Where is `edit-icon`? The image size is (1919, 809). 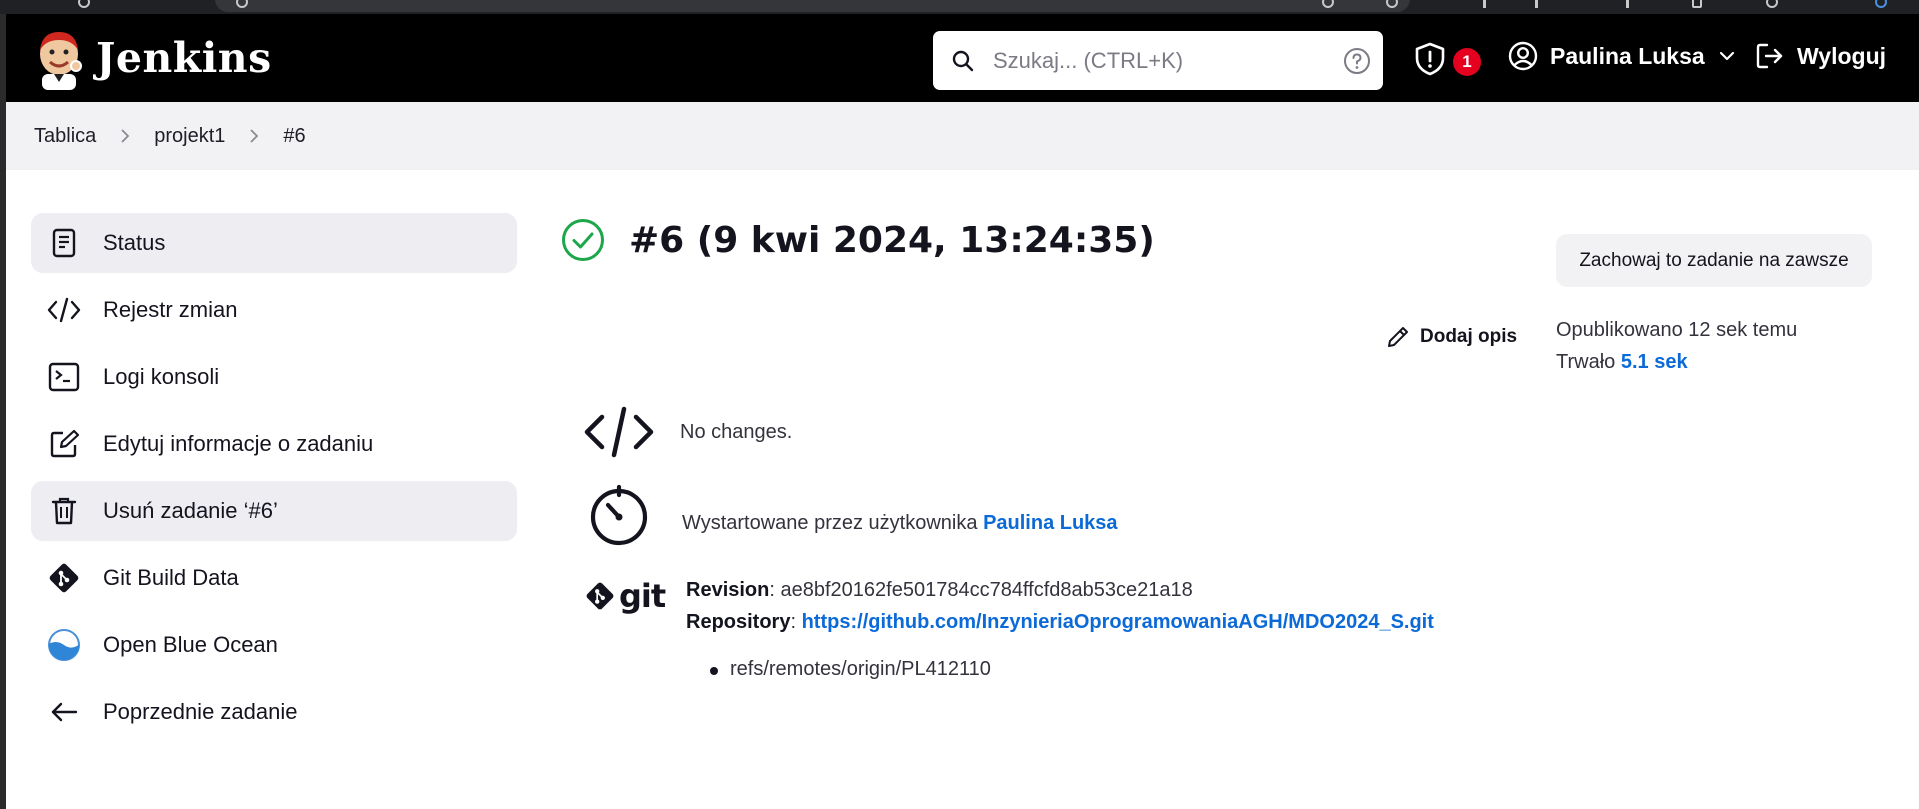 edit-icon is located at coordinates (64, 444).